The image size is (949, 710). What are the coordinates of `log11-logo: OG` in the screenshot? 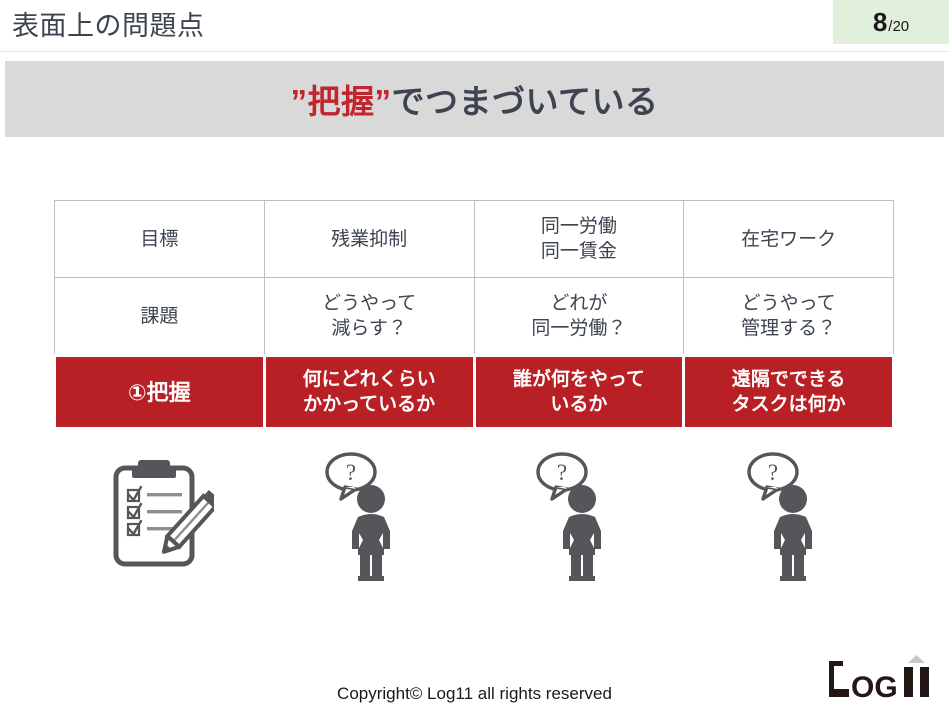 It's located at (881, 679).